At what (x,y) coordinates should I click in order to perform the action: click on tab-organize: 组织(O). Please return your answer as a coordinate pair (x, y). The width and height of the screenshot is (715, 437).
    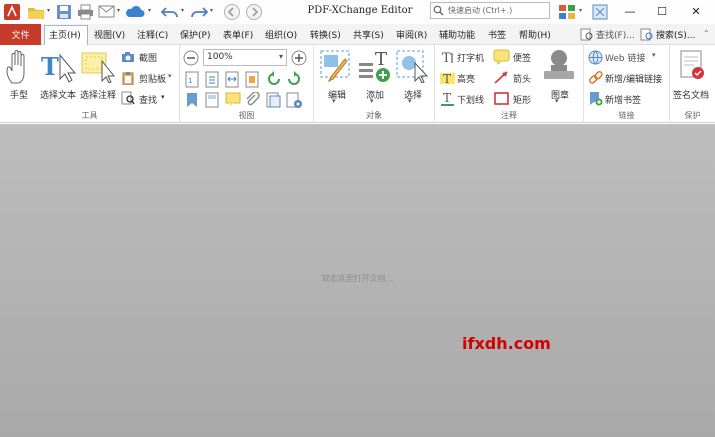
    Looking at the image, I should click on (281, 34).